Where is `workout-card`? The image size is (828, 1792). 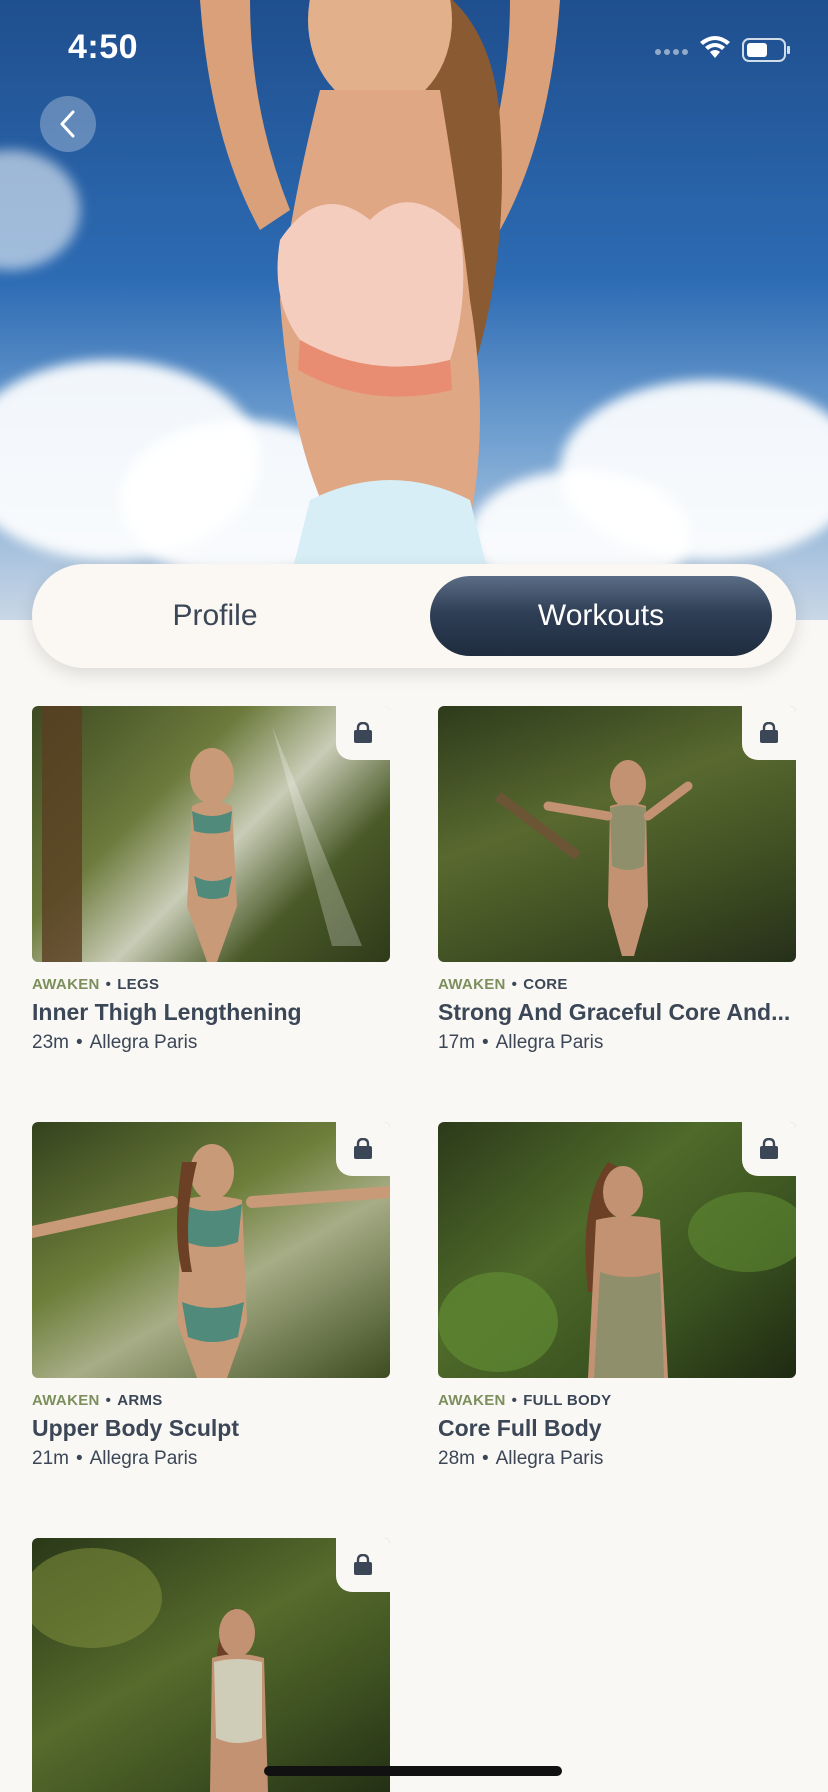
workout-card is located at coordinates (211, 1665).